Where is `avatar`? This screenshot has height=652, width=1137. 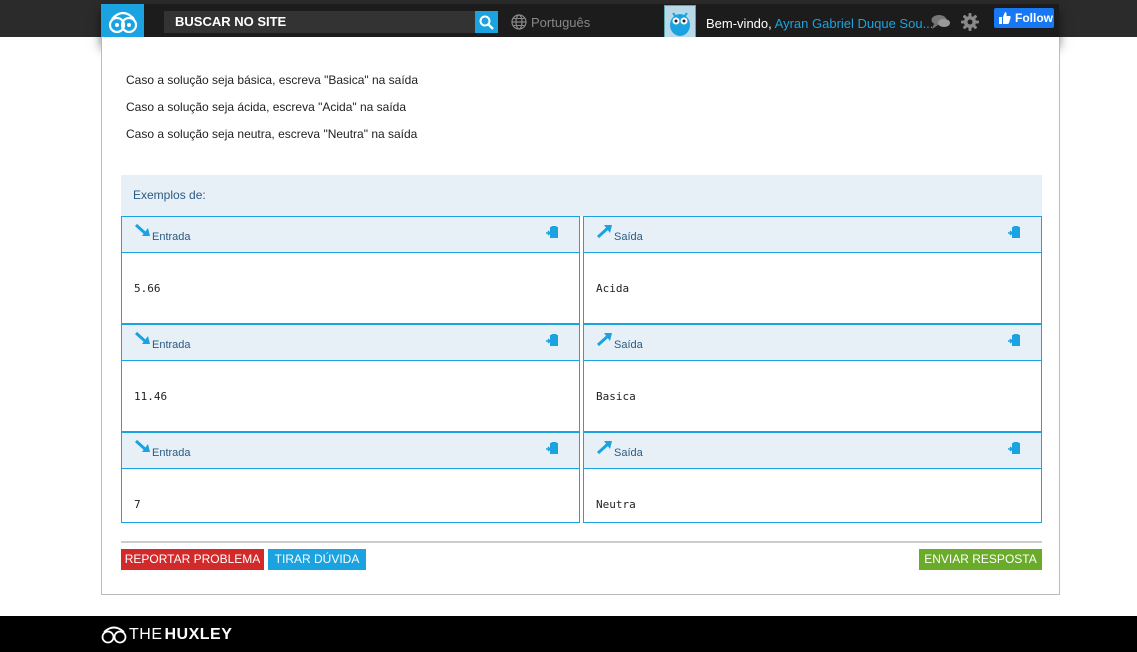
avatar is located at coordinates (680, 22).